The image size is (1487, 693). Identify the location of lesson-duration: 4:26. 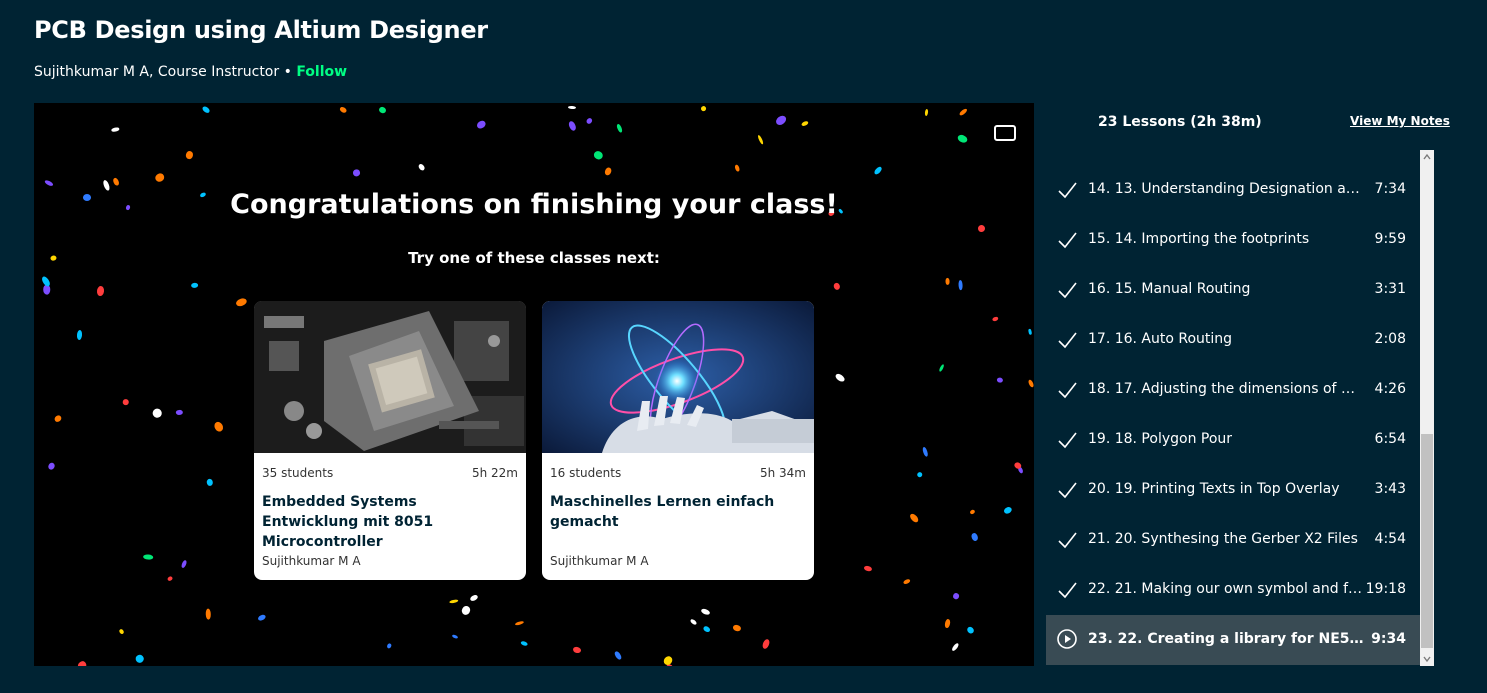
(1390, 389).